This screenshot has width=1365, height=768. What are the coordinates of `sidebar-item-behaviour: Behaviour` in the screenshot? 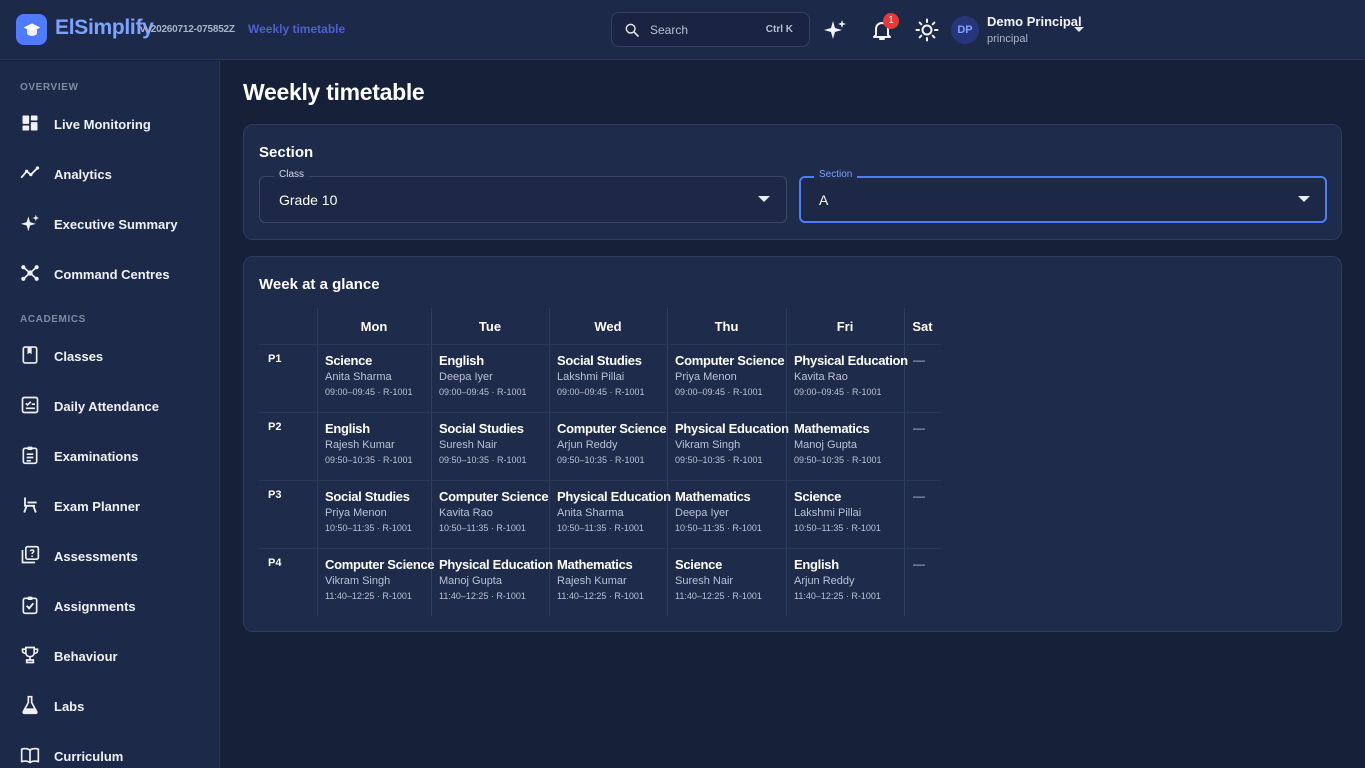 It's located at (109, 657).